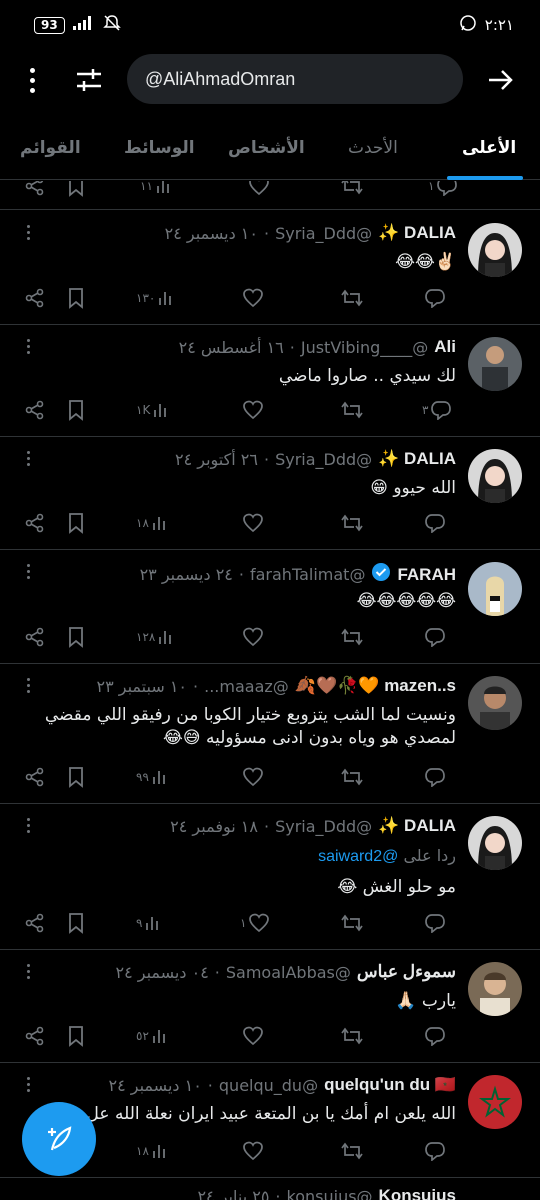 This screenshot has height=1200, width=540. What do you see at coordinates (89, 80) in the screenshot?
I see `filter-settings-icon` at bounding box center [89, 80].